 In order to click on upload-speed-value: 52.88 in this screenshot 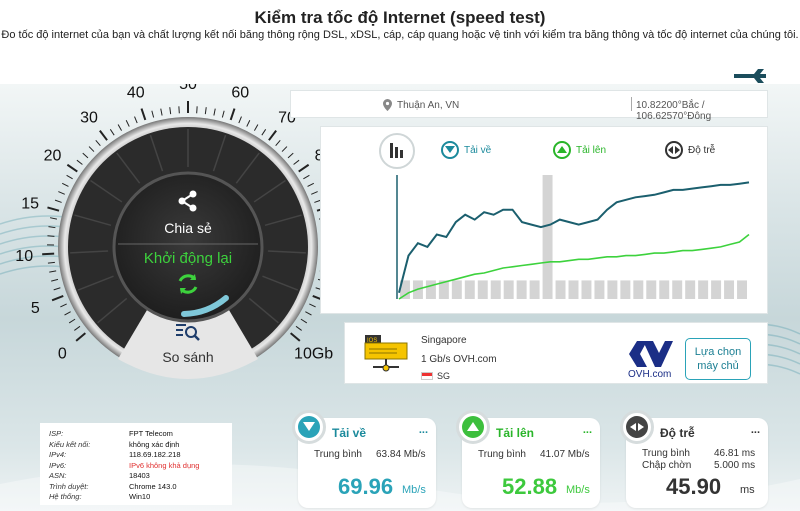, I will do `click(530, 486)`.